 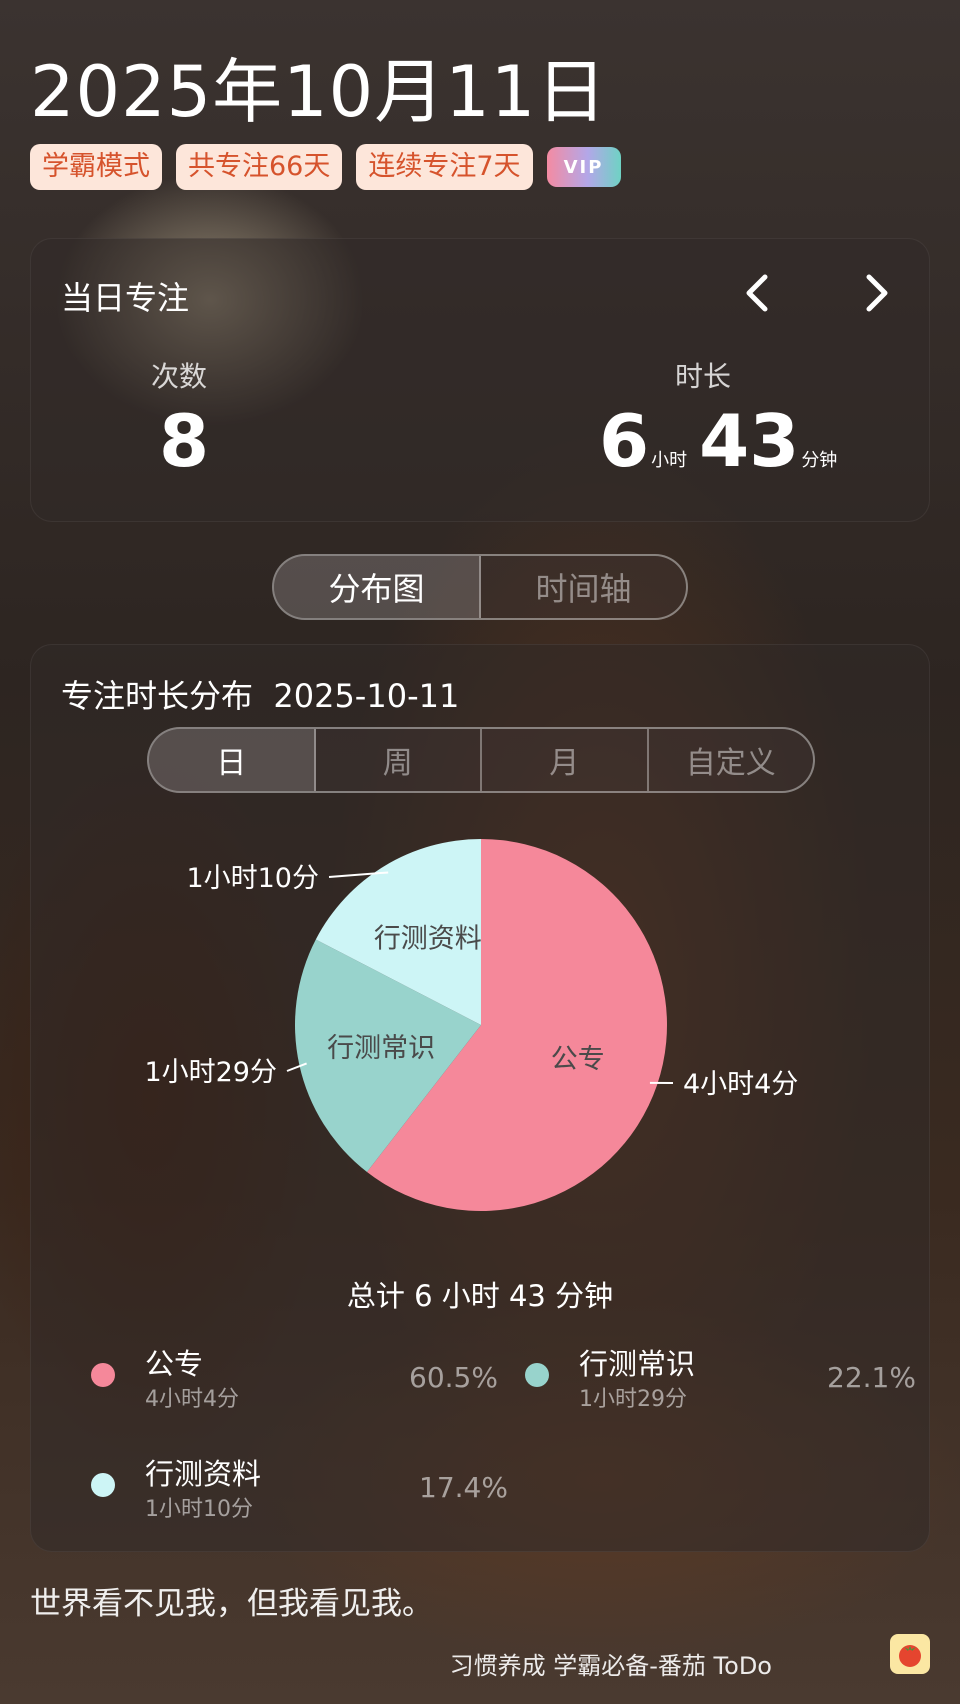 I want to click on pie-slice-label: 公专, so click(x=578, y=1059).